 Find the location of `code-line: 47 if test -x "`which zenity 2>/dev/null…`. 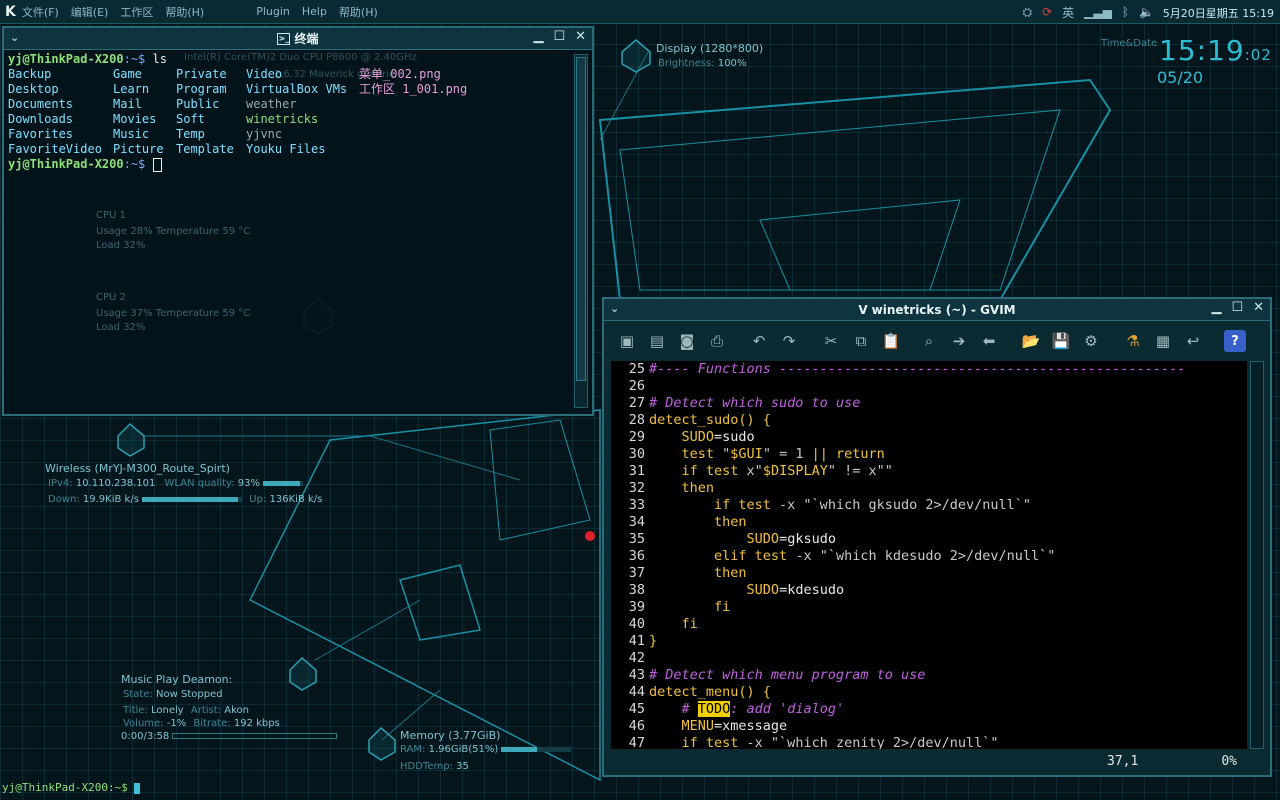

code-line: 47 if test -x "`which zenity 2>/dev/null… is located at coordinates (929, 742).